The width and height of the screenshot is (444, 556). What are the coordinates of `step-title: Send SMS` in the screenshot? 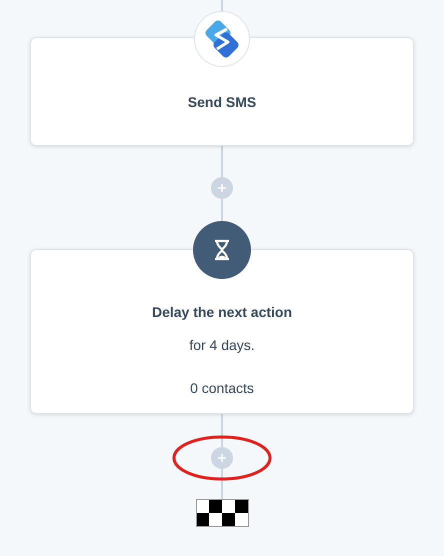 It's located at (222, 102).